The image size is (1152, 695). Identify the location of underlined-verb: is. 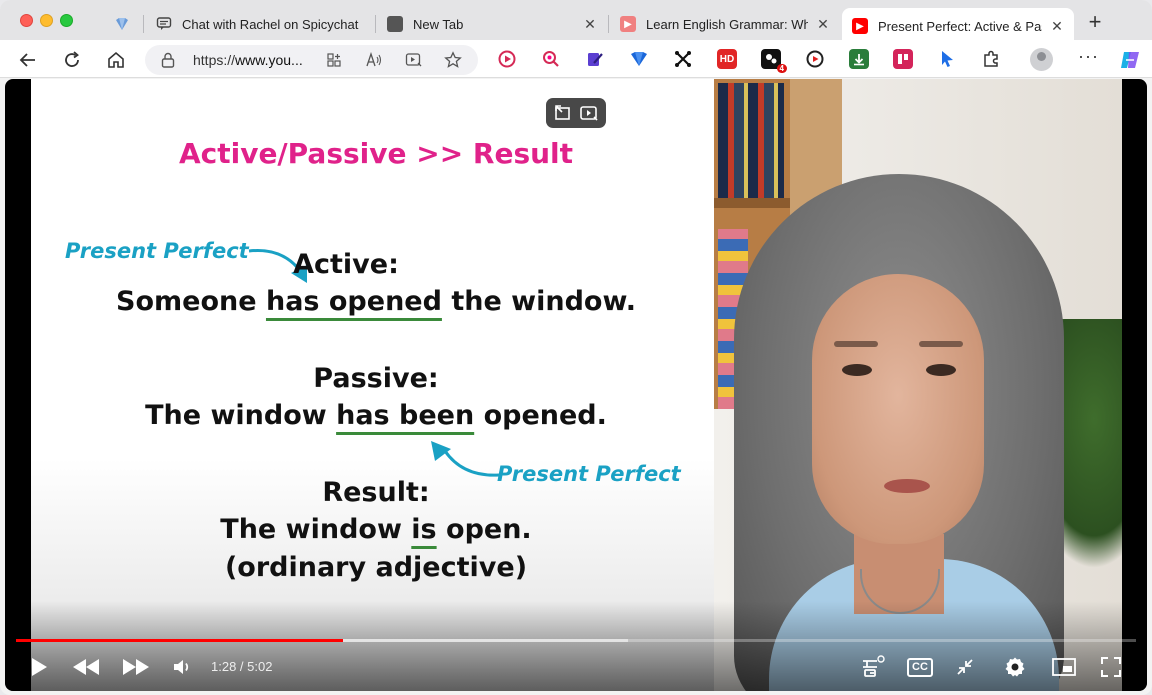
(424, 529).